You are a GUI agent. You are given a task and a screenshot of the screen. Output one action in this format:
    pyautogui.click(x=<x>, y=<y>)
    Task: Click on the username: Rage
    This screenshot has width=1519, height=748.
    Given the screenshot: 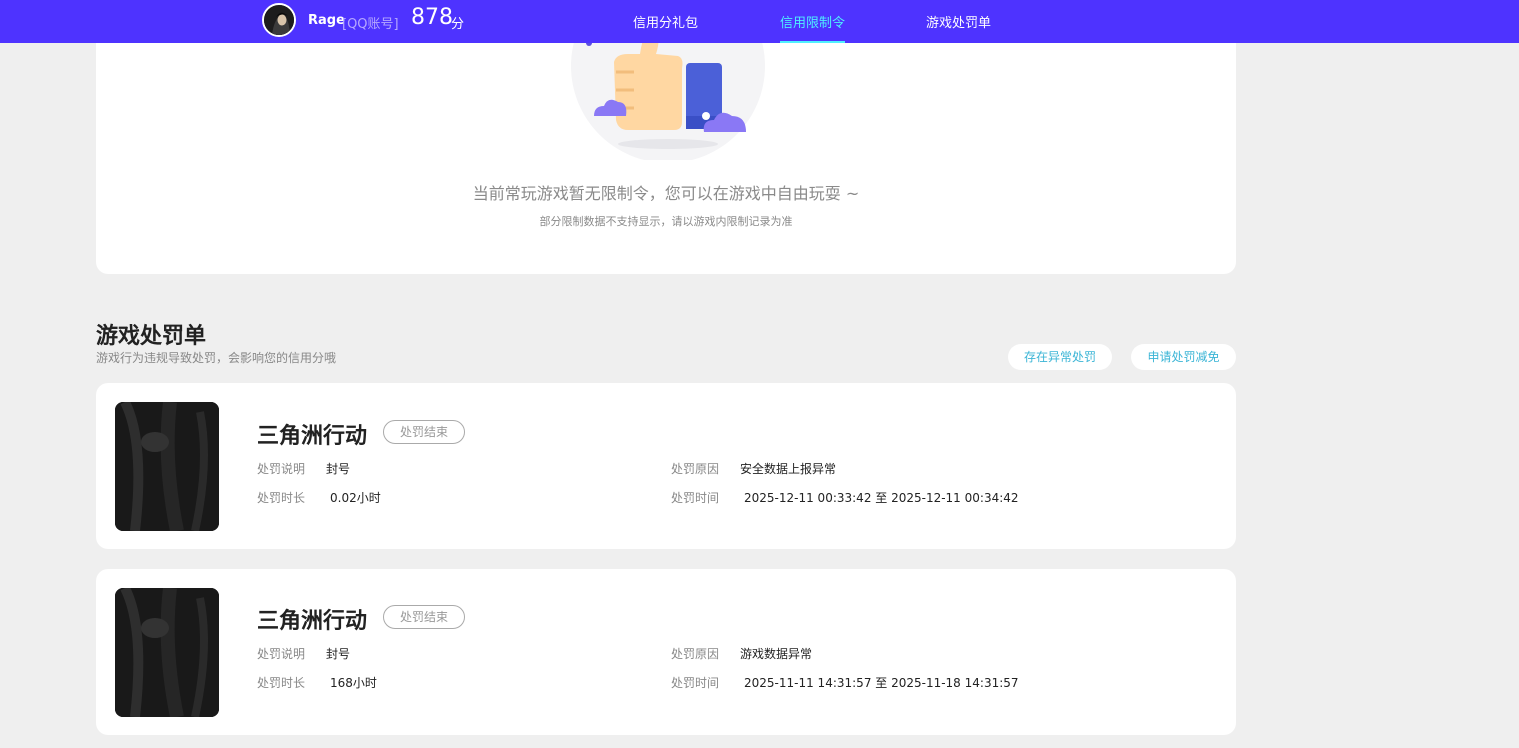 What is the action you would take?
    pyautogui.click(x=326, y=20)
    